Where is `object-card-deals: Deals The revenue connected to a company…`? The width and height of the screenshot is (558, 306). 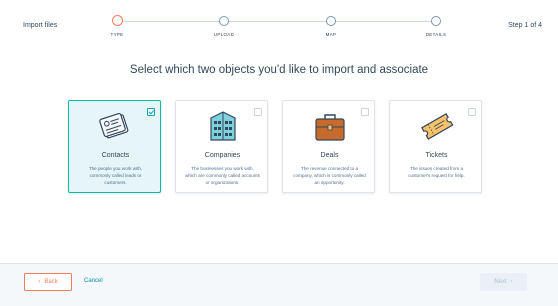 object-card-deals: Deals The revenue connected to a company… is located at coordinates (328, 146).